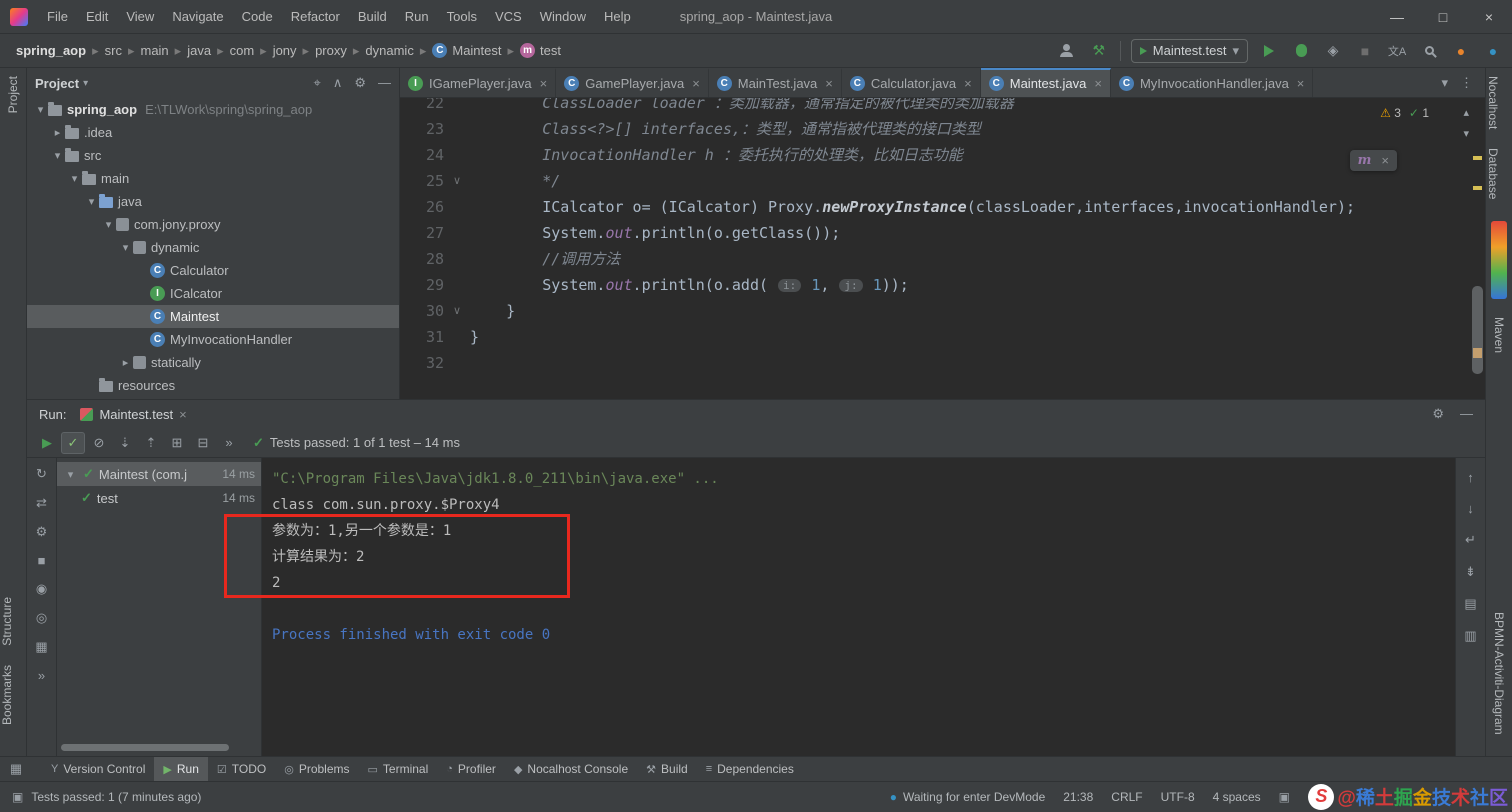 The height and width of the screenshot is (812, 1512). I want to click on menu-edit: Edit, so click(97, 16).